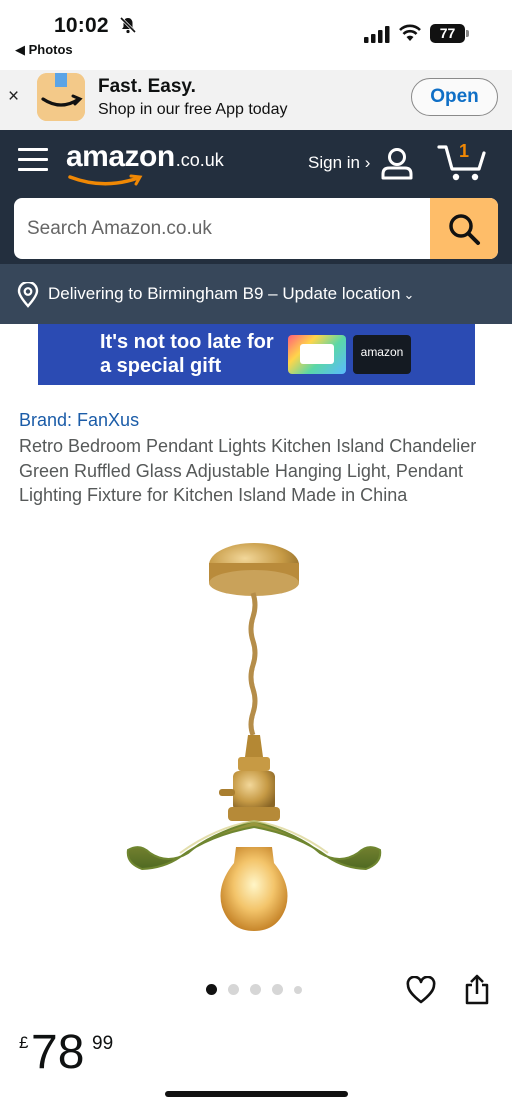 Image resolution: width=512 pixels, height=1109 pixels. I want to click on sign-in-link: Sign in ›, so click(339, 163).